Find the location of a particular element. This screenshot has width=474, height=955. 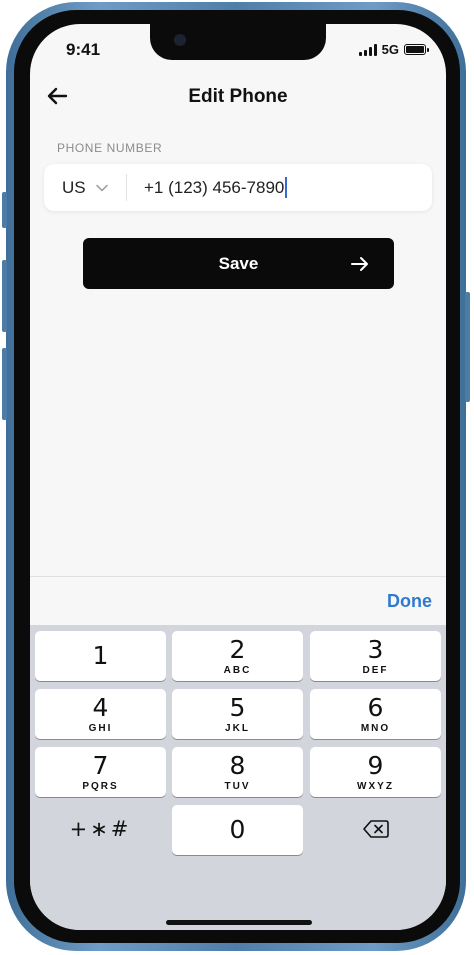

delete-key is located at coordinates (375, 830).